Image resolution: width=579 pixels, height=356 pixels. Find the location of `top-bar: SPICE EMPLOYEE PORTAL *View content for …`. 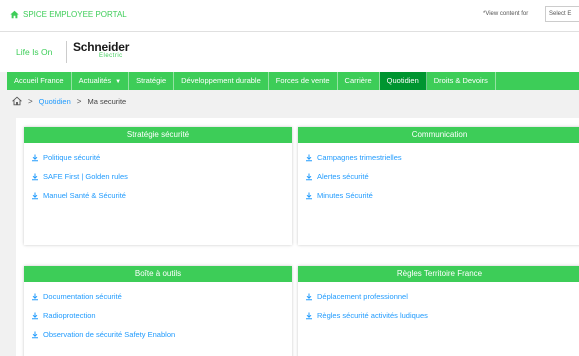

top-bar: SPICE EMPLOYEE PORTAL *View content for … is located at coordinates (289, 16).